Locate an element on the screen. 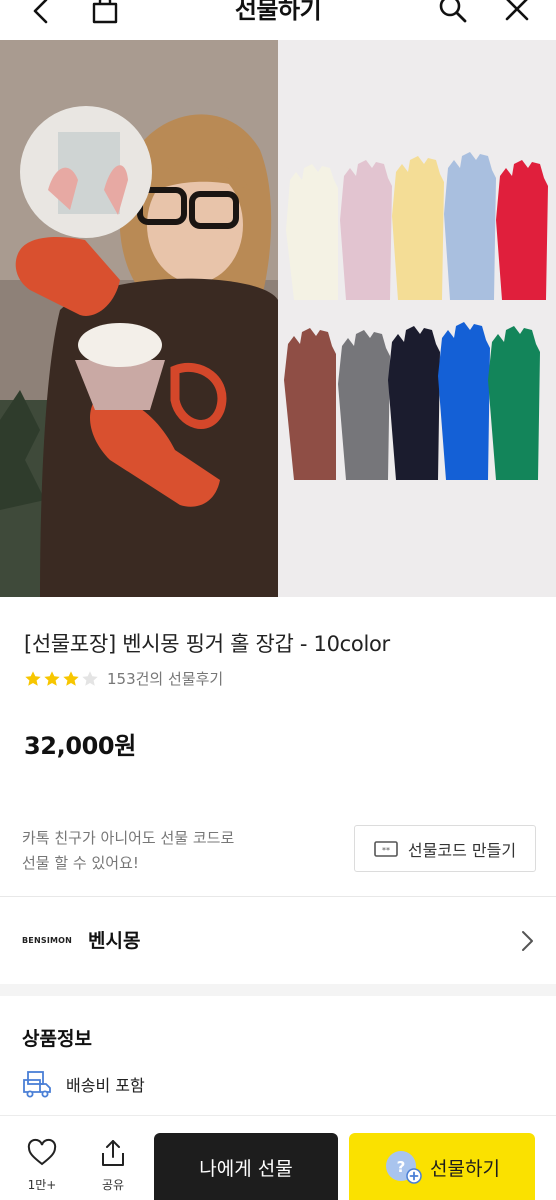  like-button: 1만+ is located at coordinates (42, 1165).